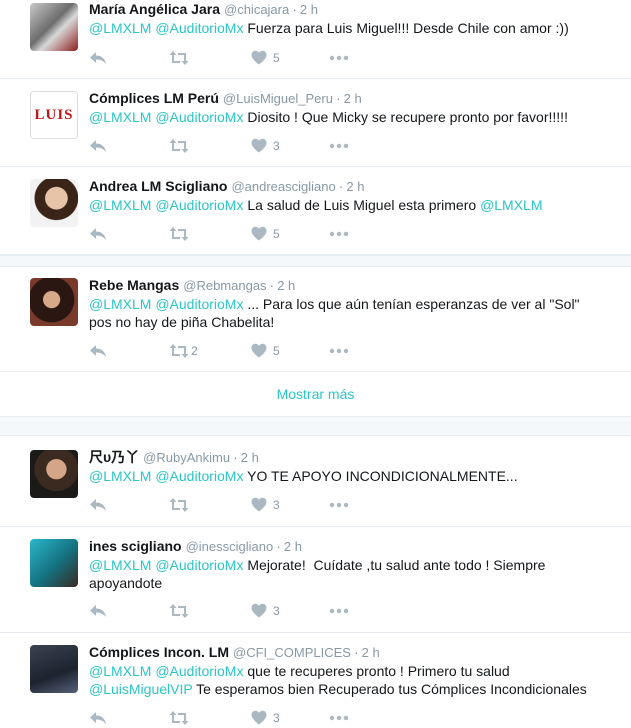  I want to click on handle: @LuisMiguel_Peru, so click(278, 98).